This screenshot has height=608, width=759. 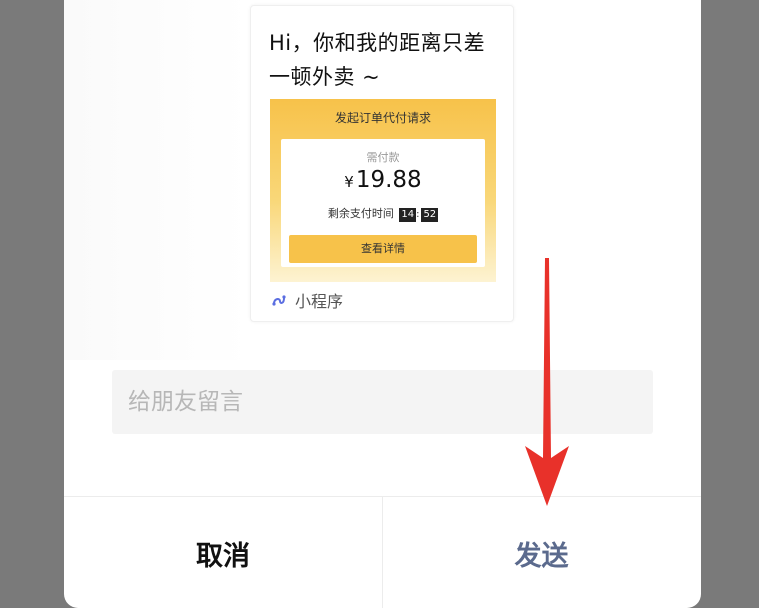 I want to click on view-details-button: 查看详情, so click(x=383, y=249).